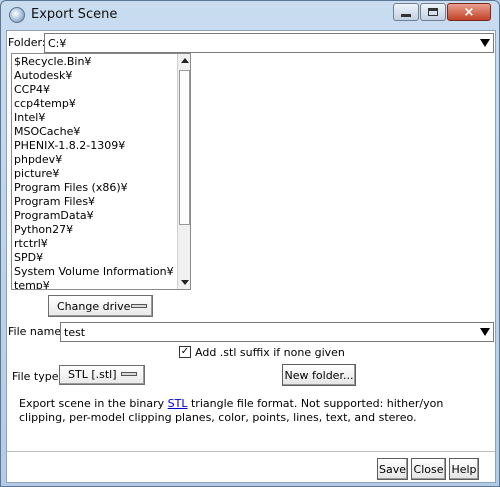  I want to click on help-label: Help, so click(464, 469).